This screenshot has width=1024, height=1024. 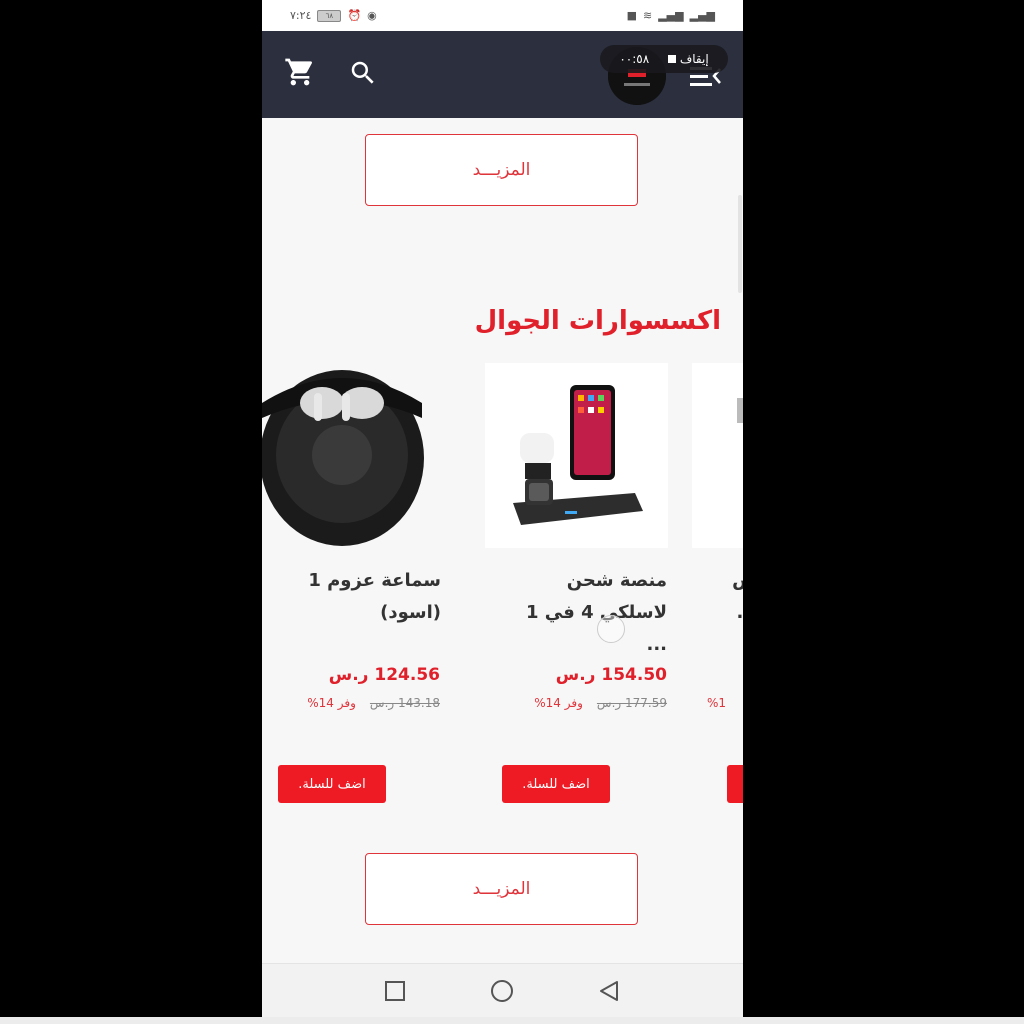 I want to click on price-details: 143.18 ر.س وفر 14%, so click(x=373, y=703).